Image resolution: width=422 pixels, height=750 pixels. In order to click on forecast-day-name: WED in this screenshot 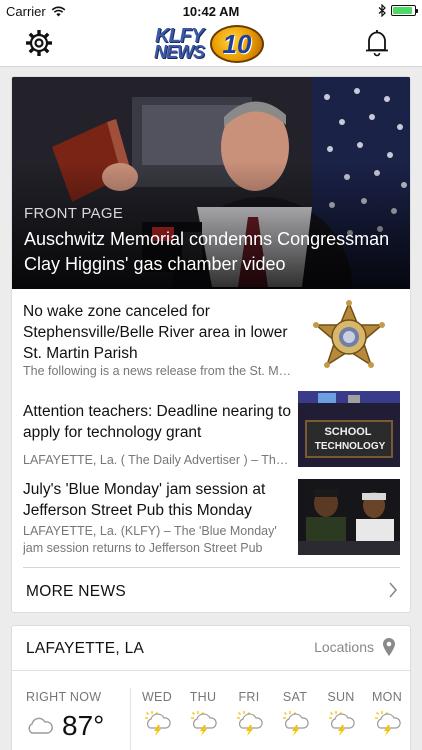, I will do `click(157, 697)`.